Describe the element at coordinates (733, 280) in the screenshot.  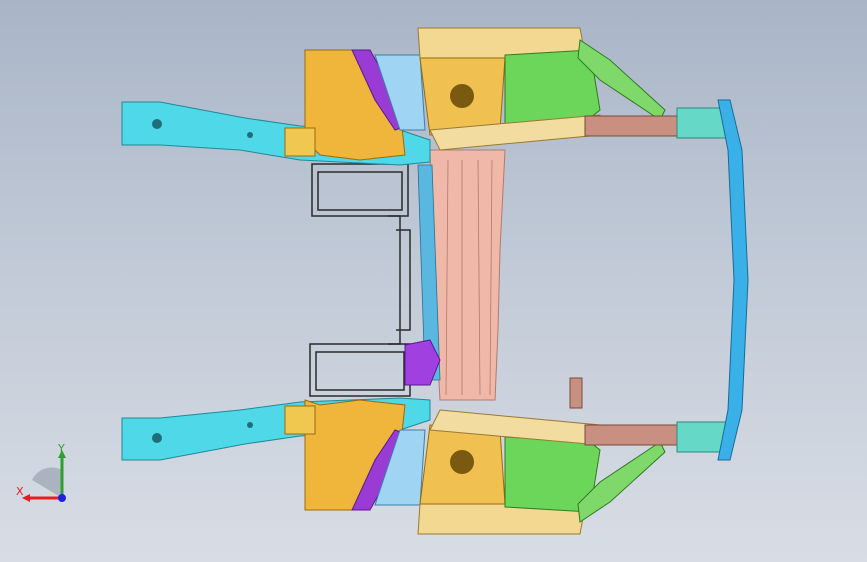
I see `front-bumper-beam` at that location.